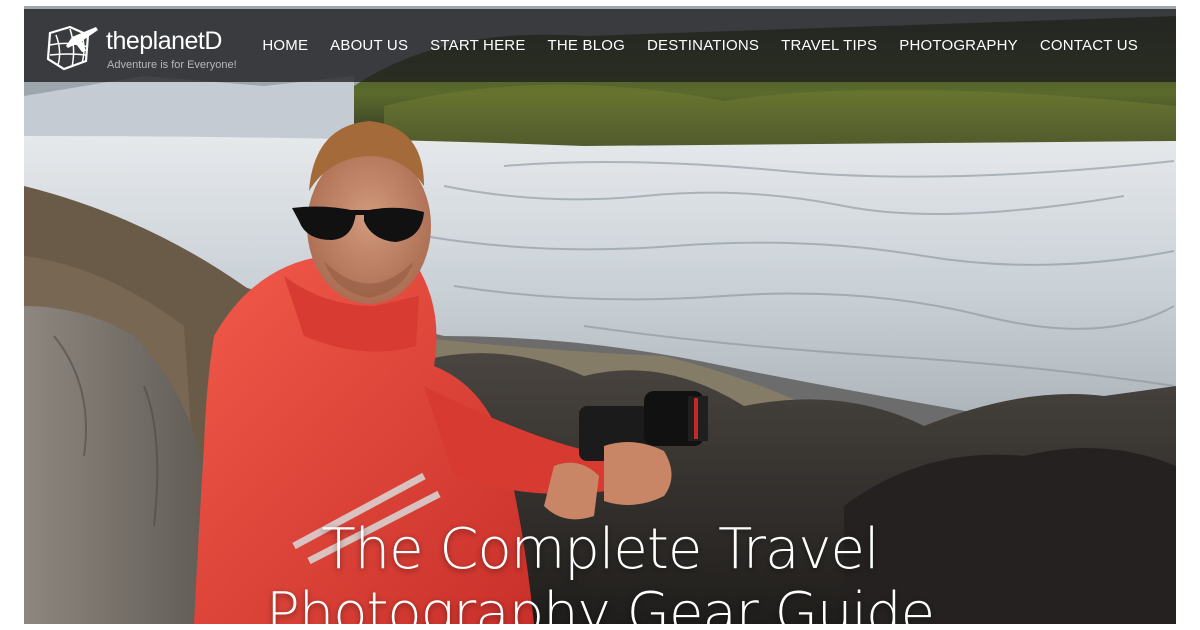 This screenshot has width=1200, height=630. I want to click on site-name: theplanetD, so click(164, 41).